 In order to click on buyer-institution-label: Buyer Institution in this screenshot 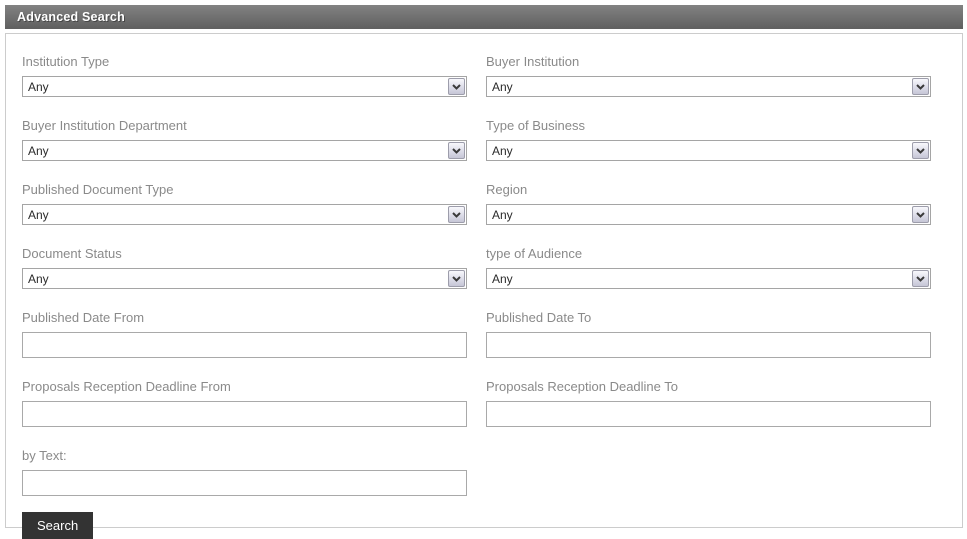, I will do `click(533, 61)`.